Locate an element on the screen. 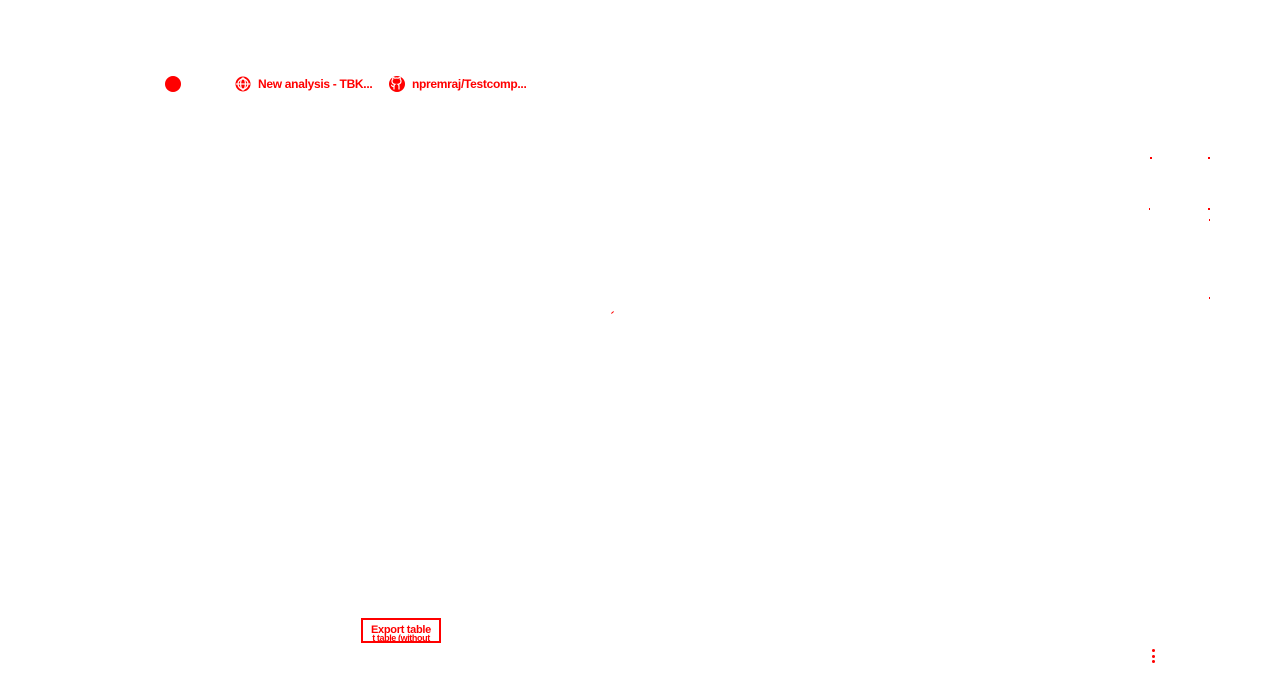 This screenshot has height=680, width=1280. github-icon is located at coordinates (397, 84).